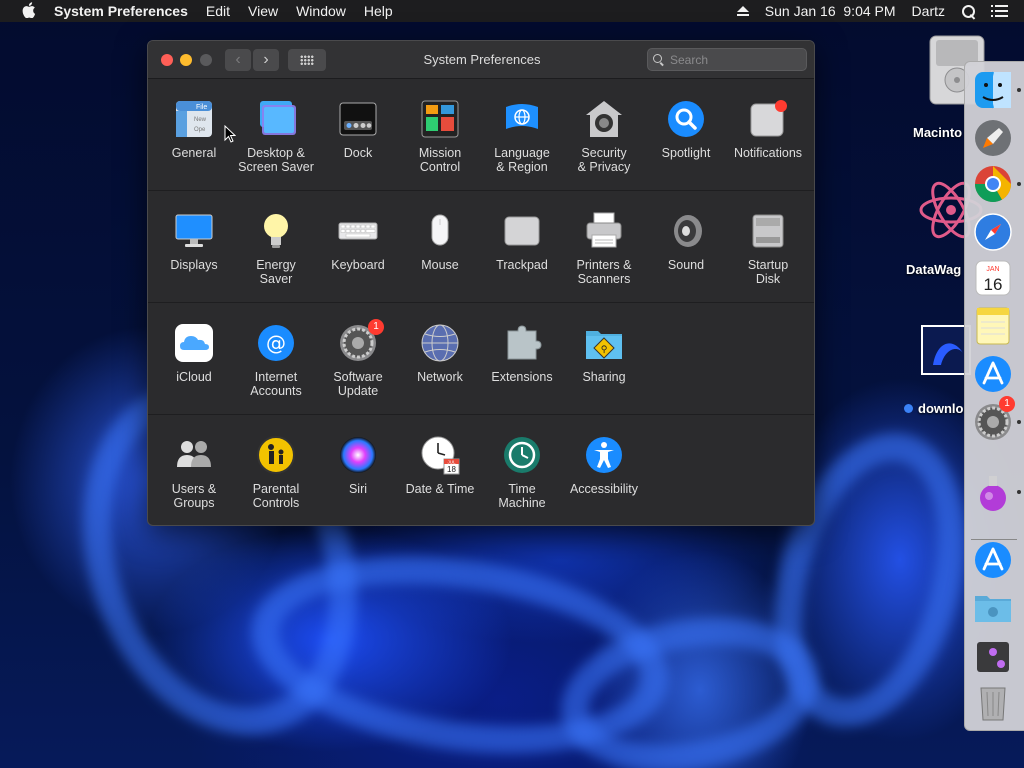 The height and width of the screenshot is (768, 1024). I want to click on dock-item-recent-item, so click(992, 655).